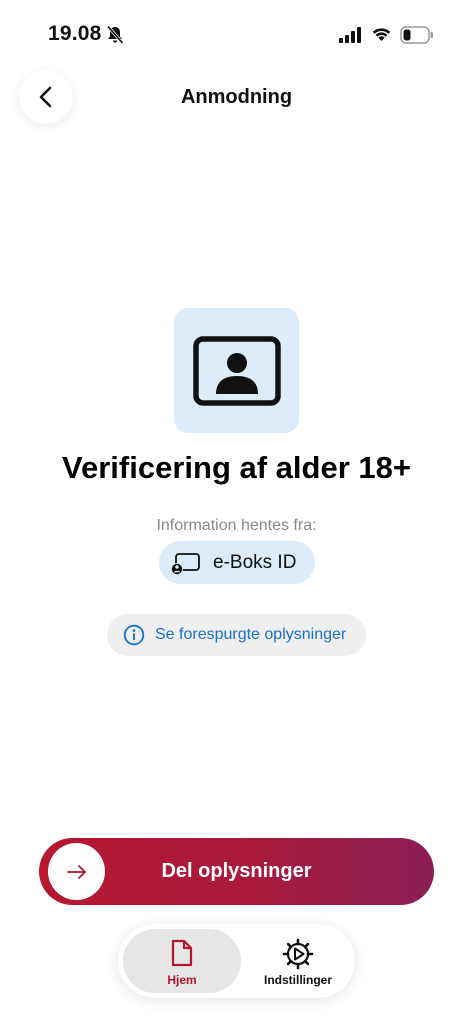 The width and height of the screenshot is (473, 1024). I want to click on cellular-signal-icon, so click(350, 35).